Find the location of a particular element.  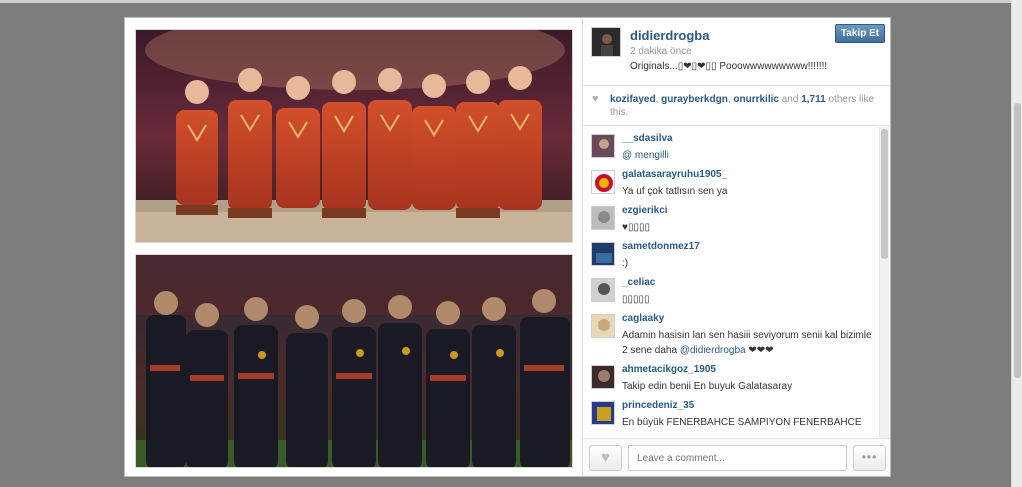

comment-username: ahmetacikgoz_1905 is located at coordinates (669, 369).